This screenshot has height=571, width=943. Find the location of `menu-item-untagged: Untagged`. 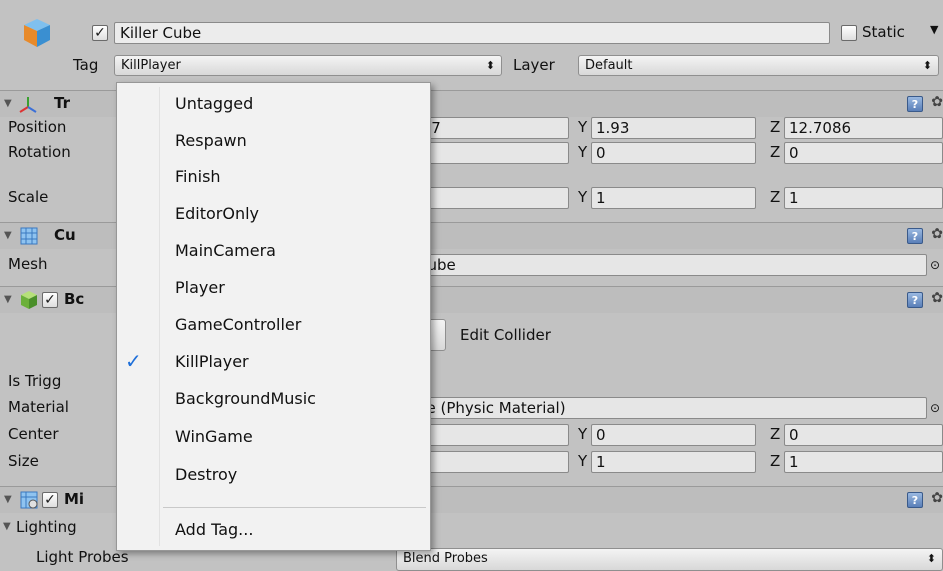

menu-item-untagged: Untagged is located at coordinates (273, 104).